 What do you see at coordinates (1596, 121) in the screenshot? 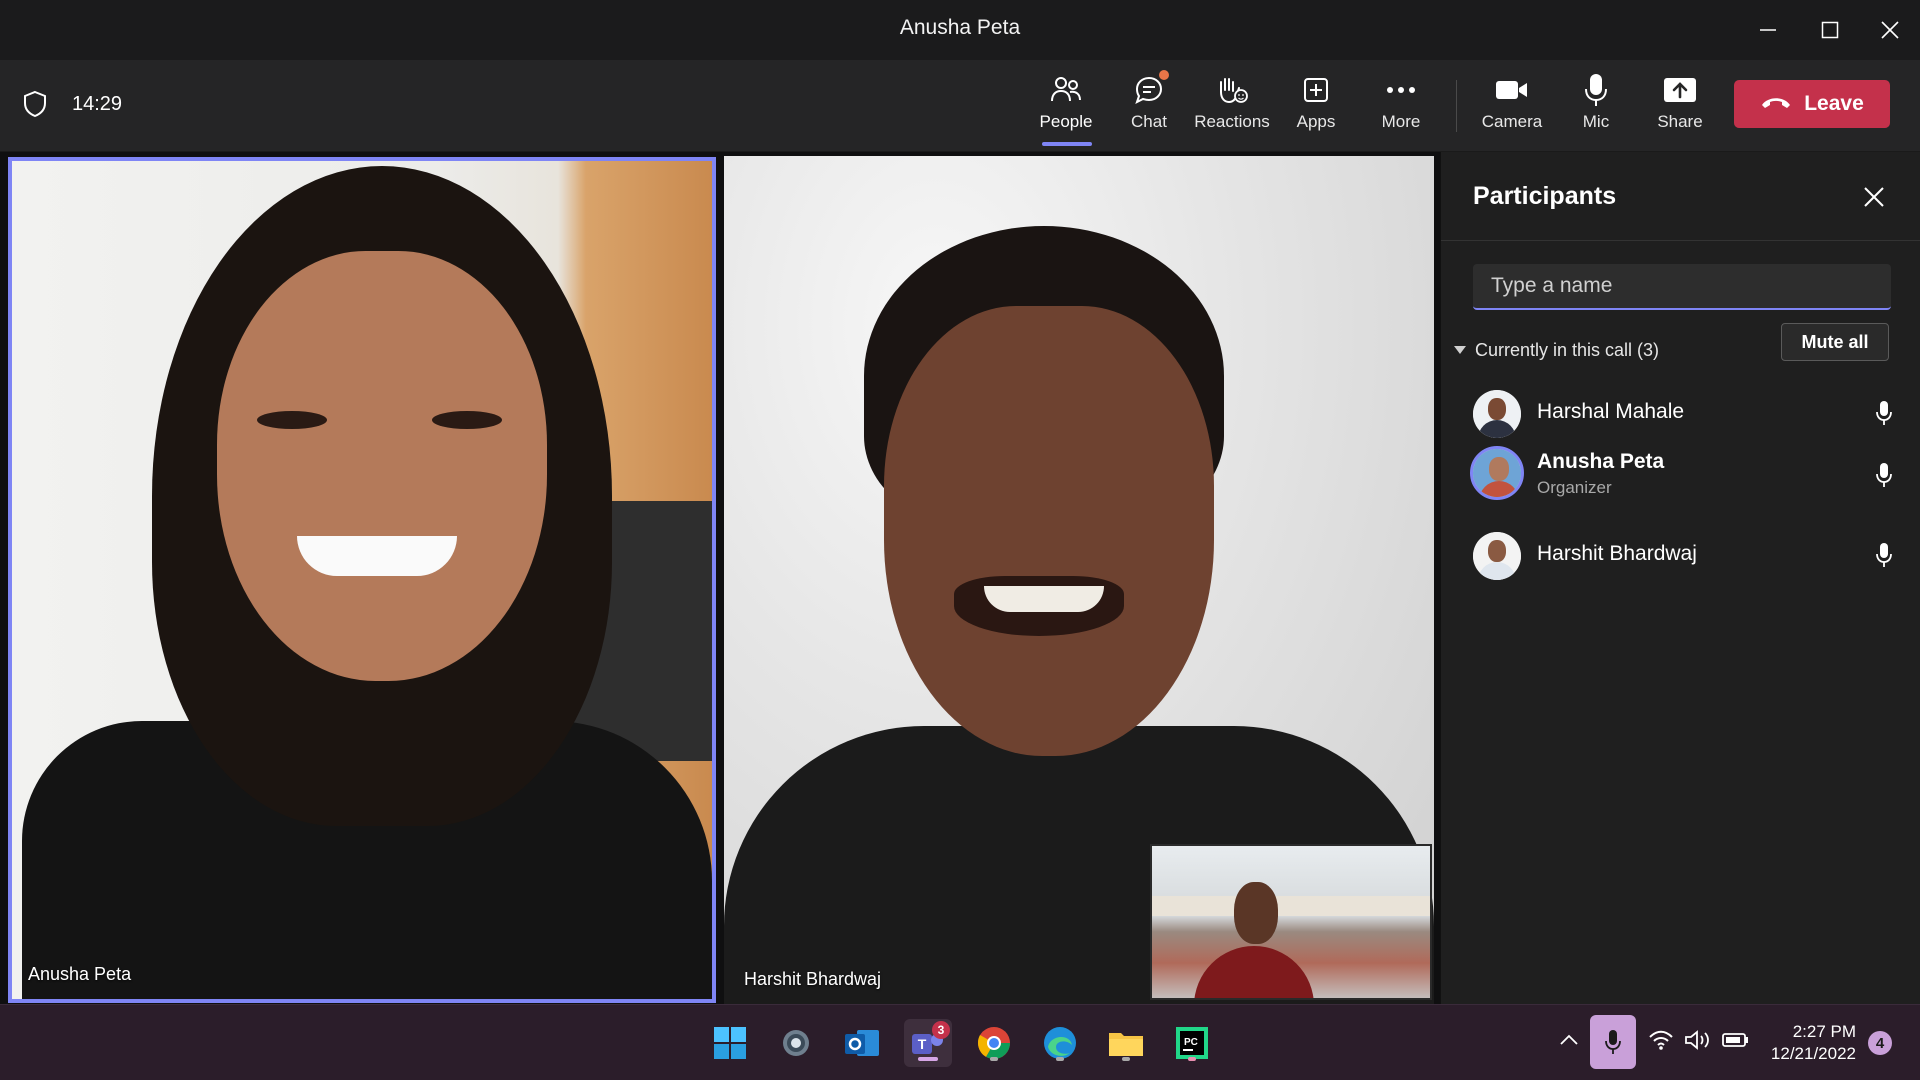
I see `mic-label: Mic` at bounding box center [1596, 121].